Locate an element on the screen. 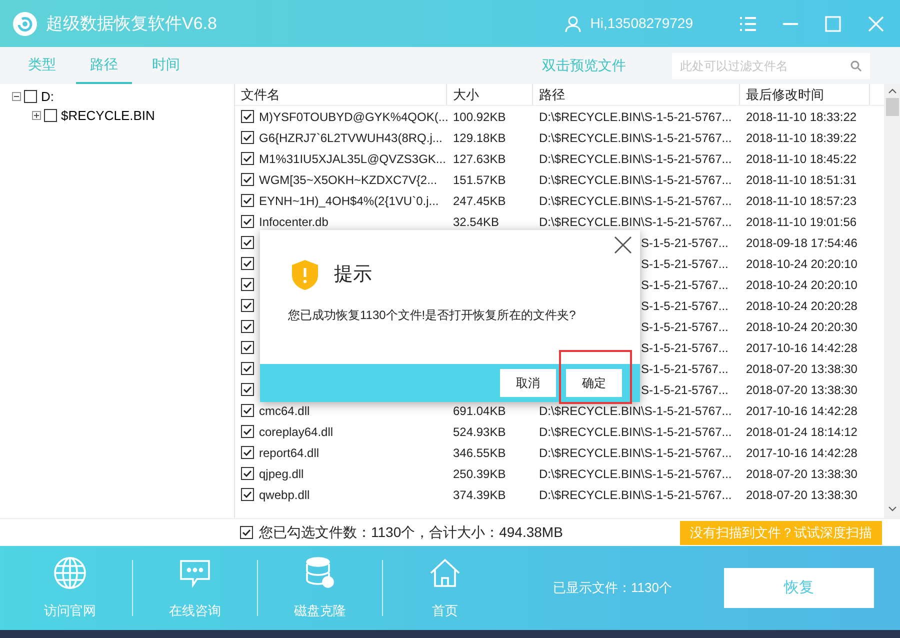  table-cell-text: 2018-10-24 20:20:30 is located at coordinates (801, 327).